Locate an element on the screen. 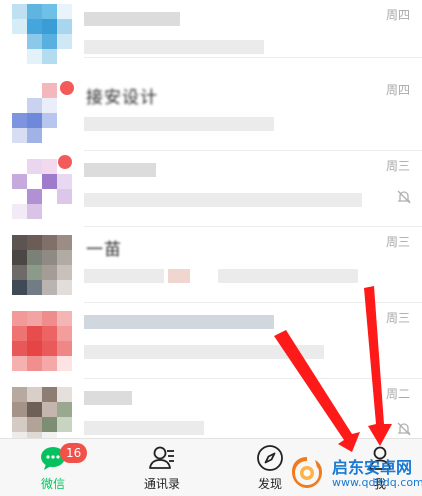  chat-item: 周四 is located at coordinates (211, 32).